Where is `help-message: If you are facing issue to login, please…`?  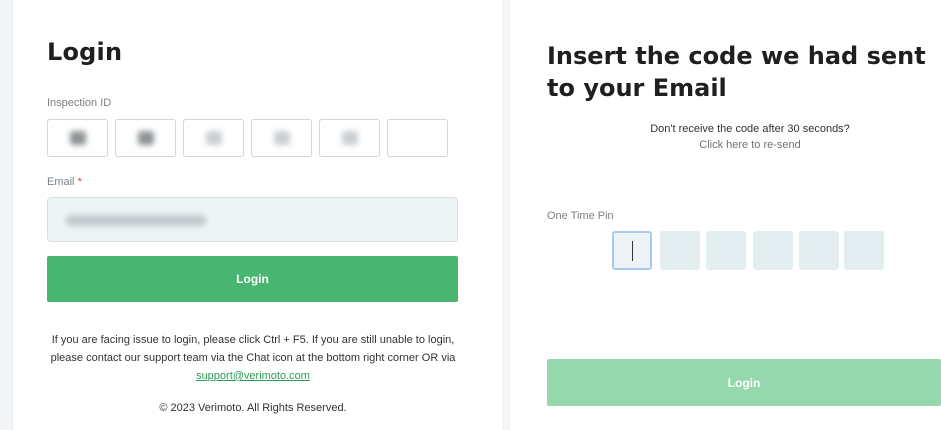
help-message: If you are facing issue to login, please… is located at coordinates (253, 349).